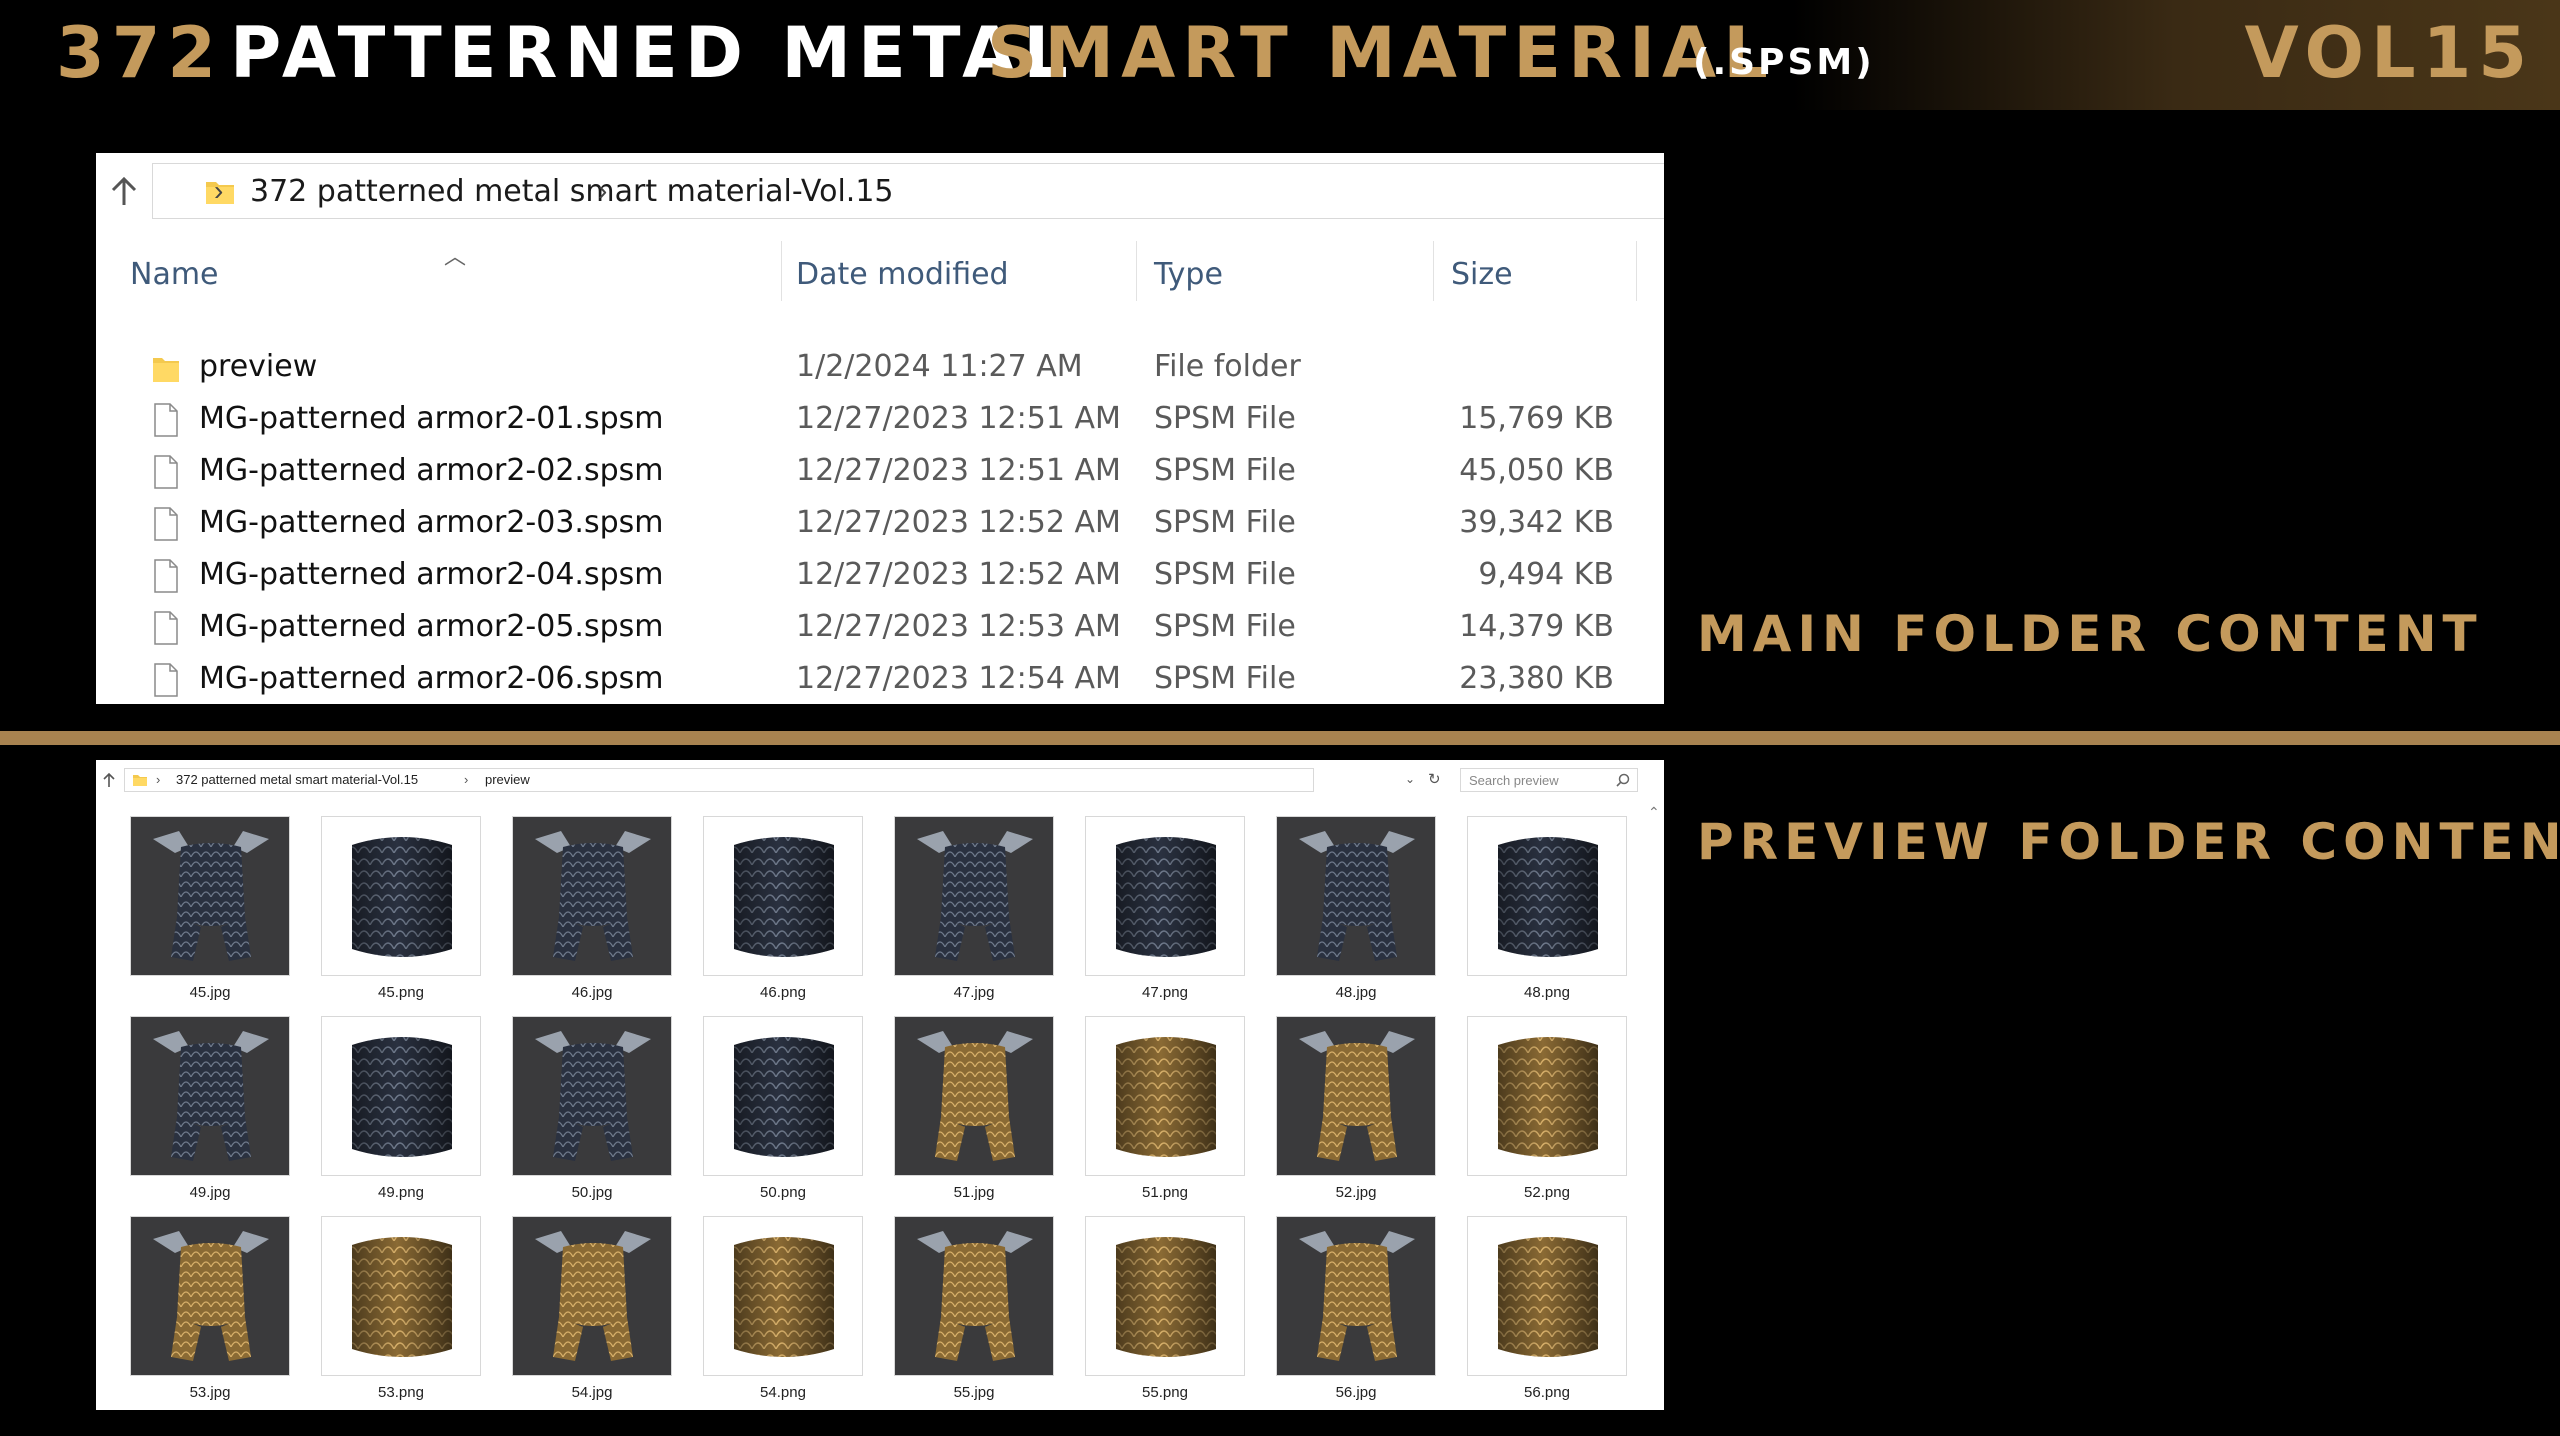 This screenshot has height=1436, width=2560. I want to click on thumbnail-item: 53.png, so click(401, 1311).